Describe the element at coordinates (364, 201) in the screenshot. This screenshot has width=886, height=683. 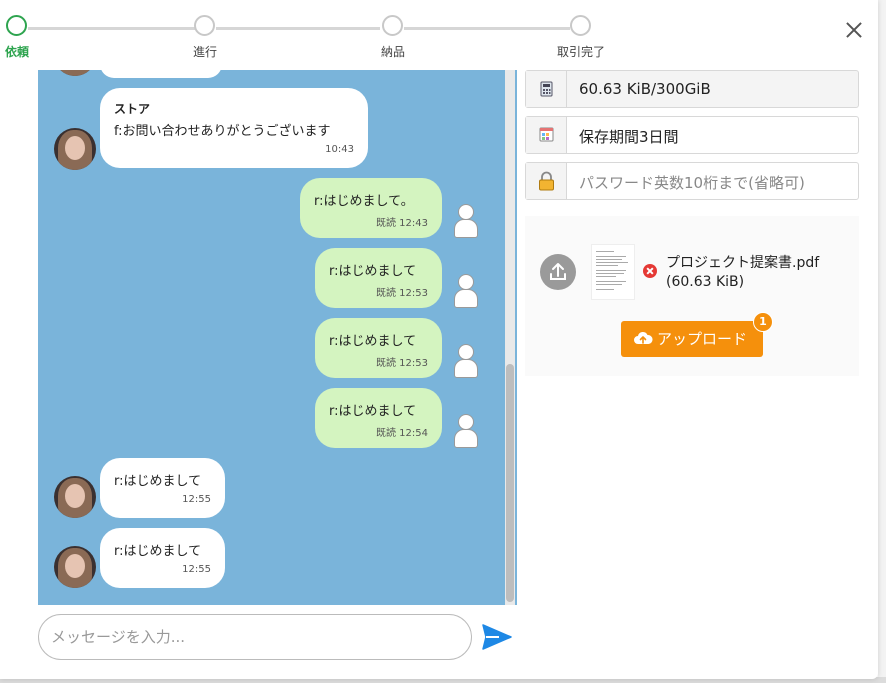
I see `message-text: r:はじめまして。` at that location.